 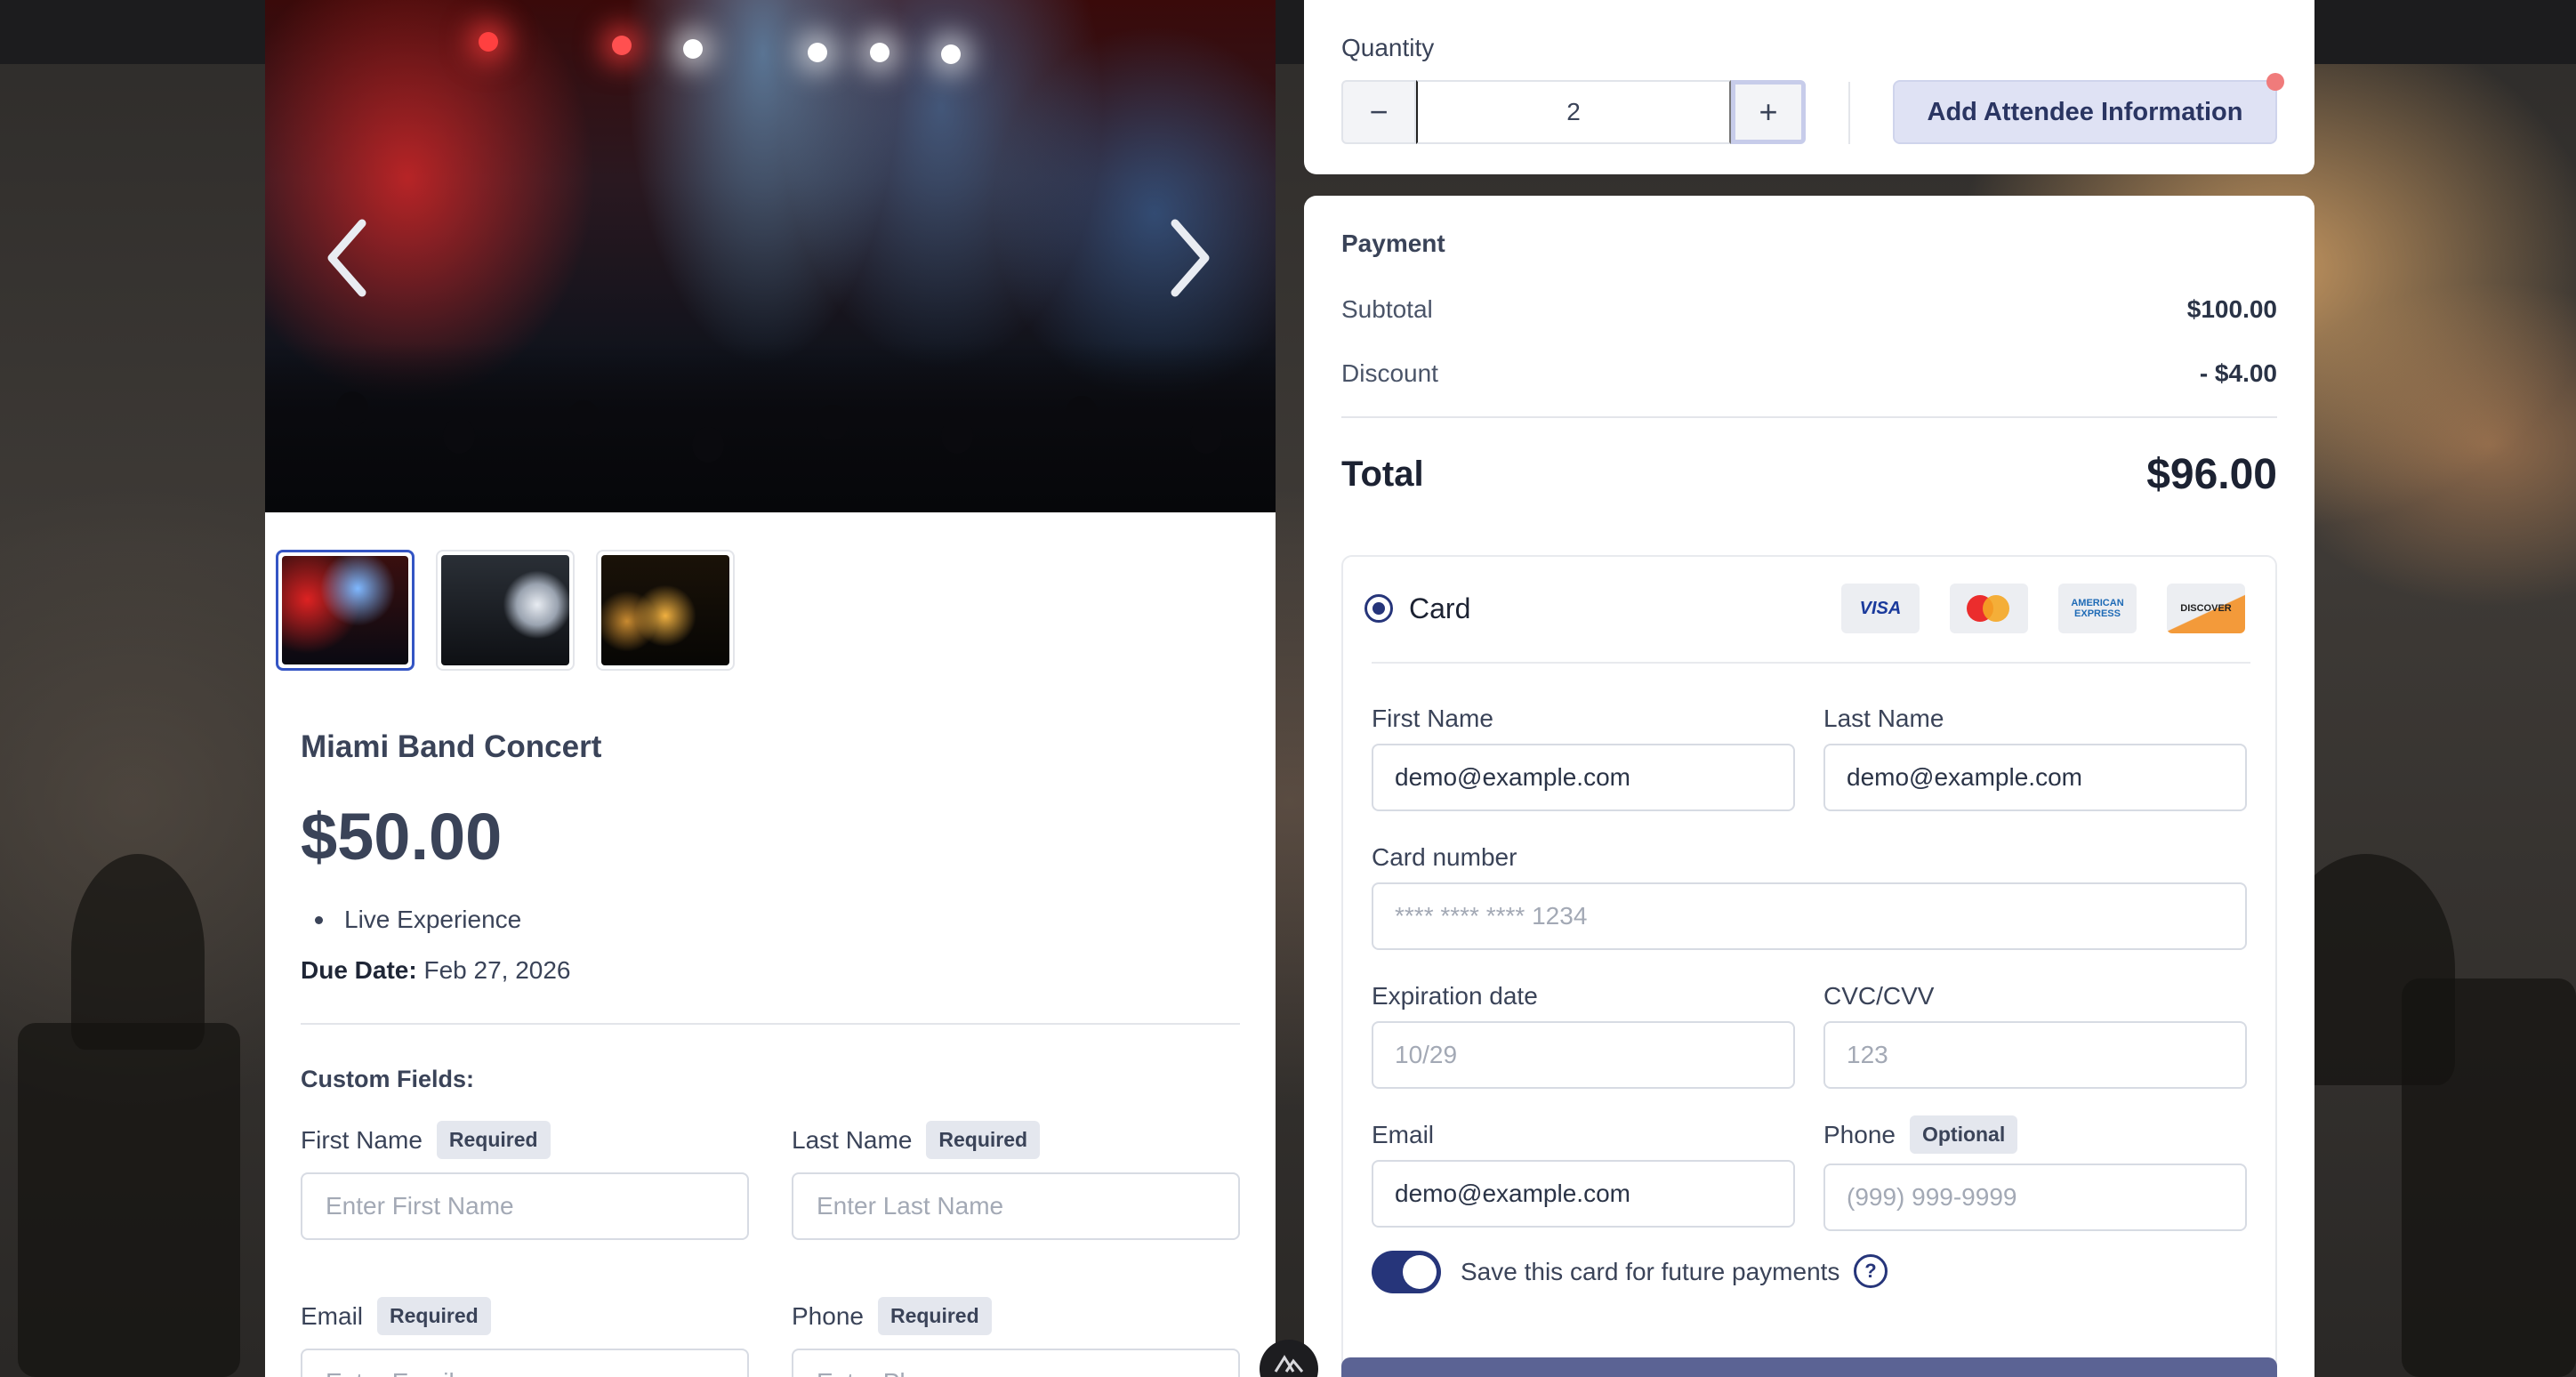 I want to click on card-method-label: Card, so click(x=1440, y=608).